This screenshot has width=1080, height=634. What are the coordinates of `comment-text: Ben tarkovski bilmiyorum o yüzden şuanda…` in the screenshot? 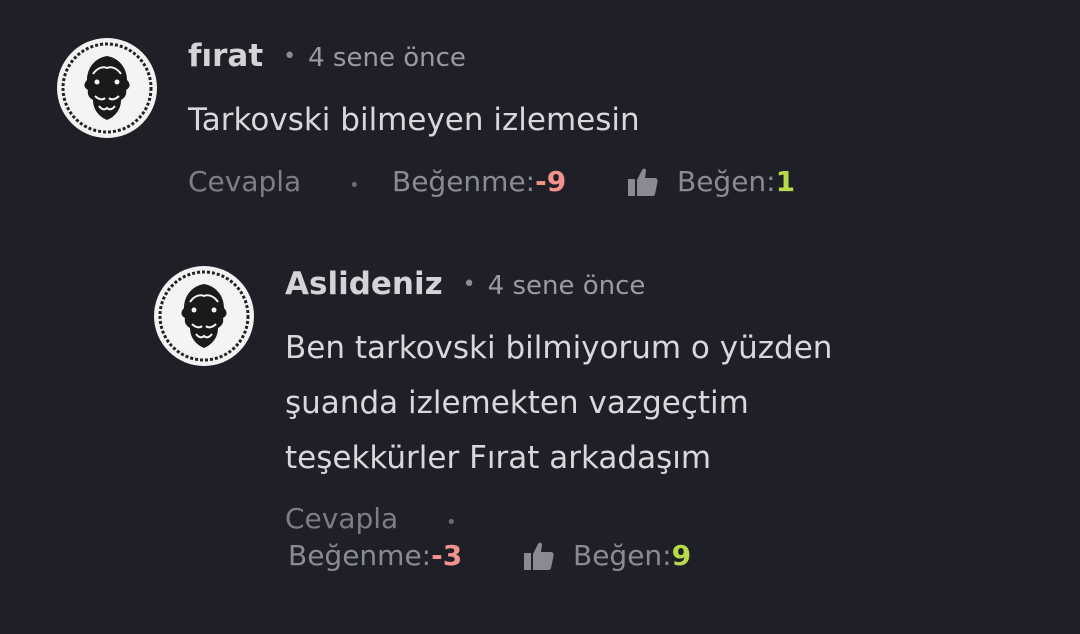 It's located at (558, 403).